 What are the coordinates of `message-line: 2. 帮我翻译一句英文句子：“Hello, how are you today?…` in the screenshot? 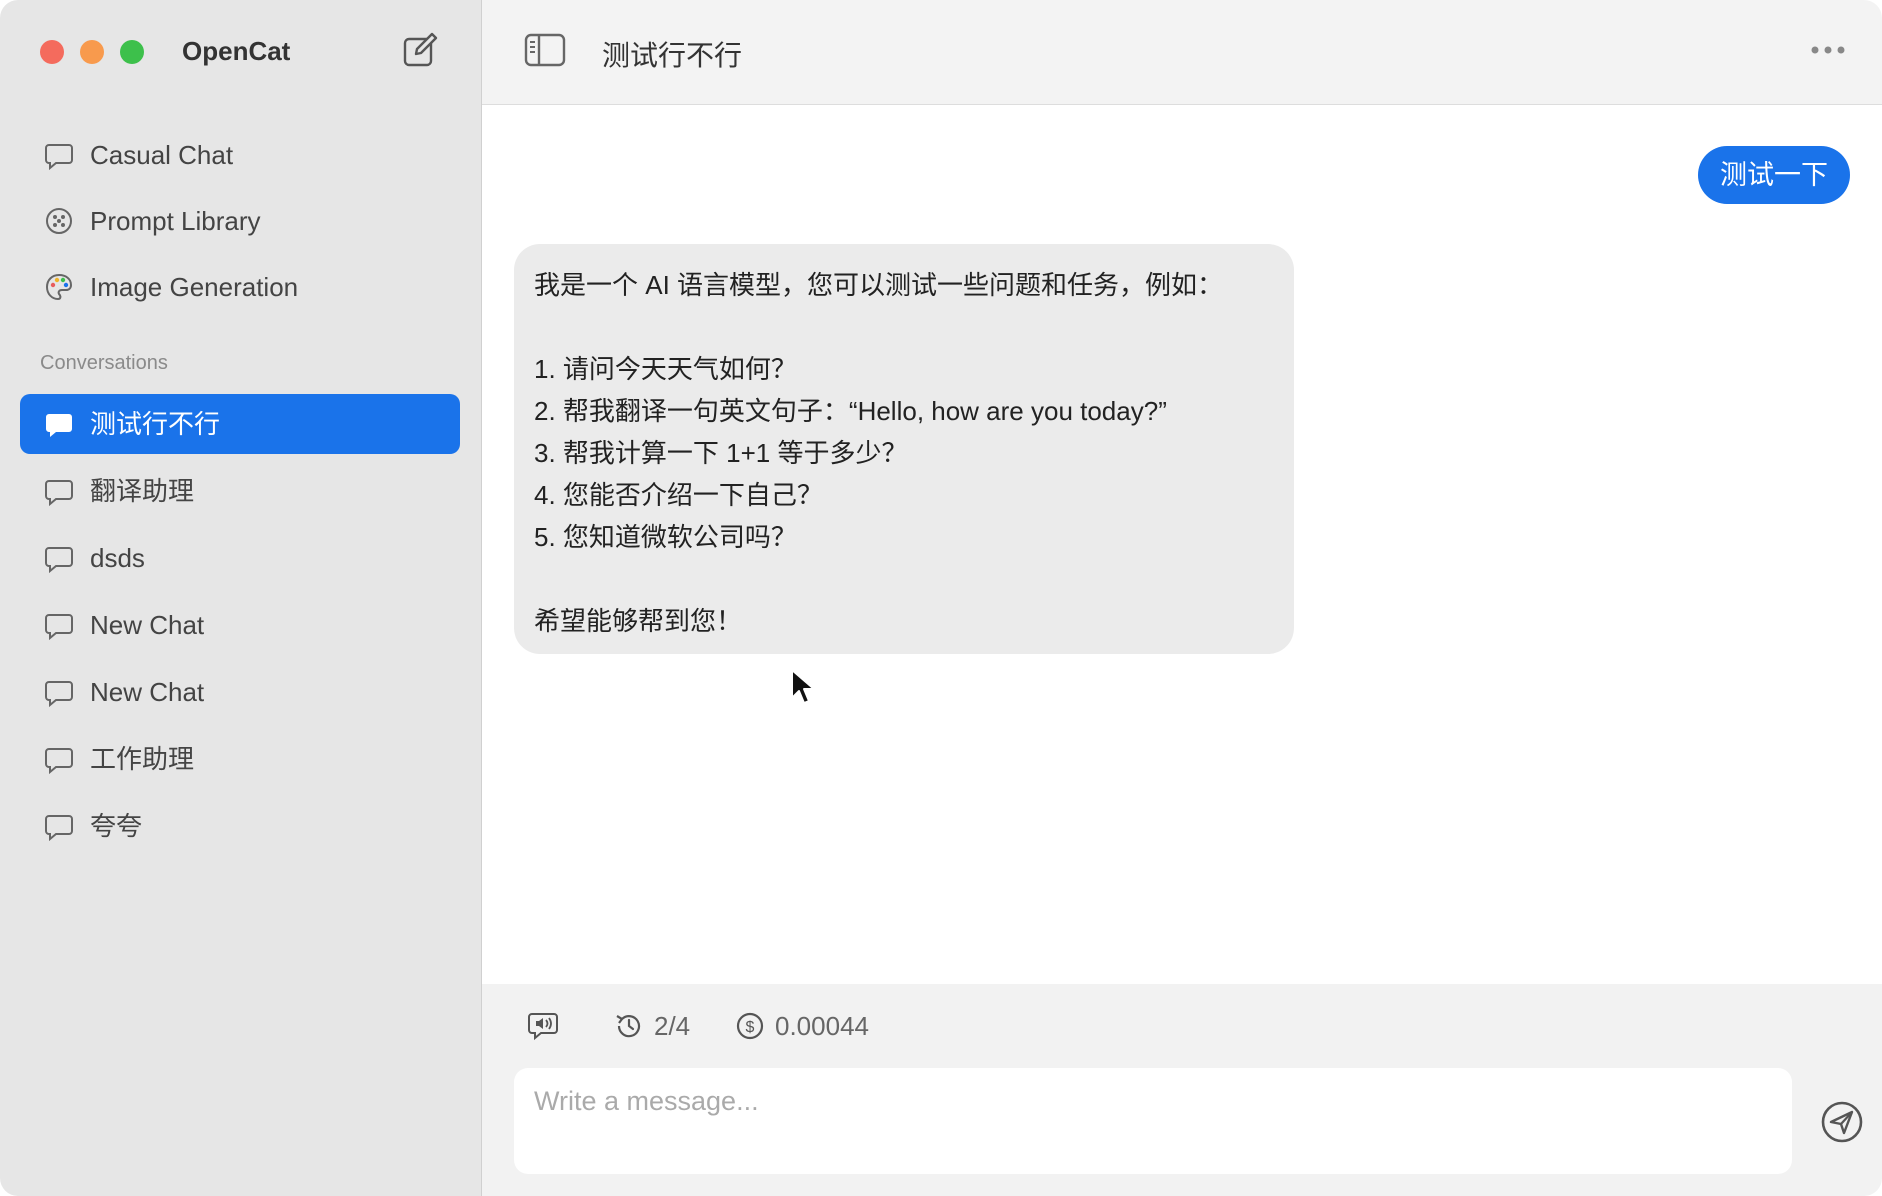 It's located at (850, 411).